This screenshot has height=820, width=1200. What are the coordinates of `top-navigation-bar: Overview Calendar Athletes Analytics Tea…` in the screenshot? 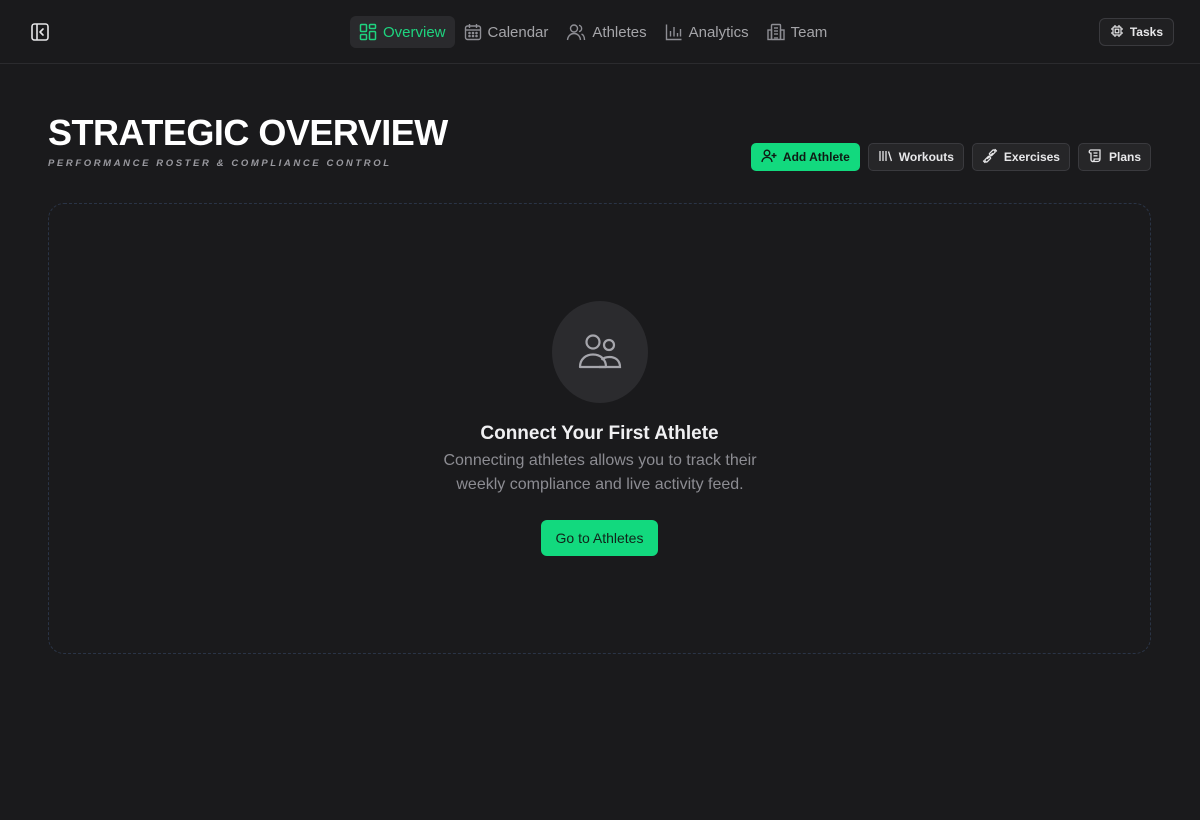 It's located at (600, 32).